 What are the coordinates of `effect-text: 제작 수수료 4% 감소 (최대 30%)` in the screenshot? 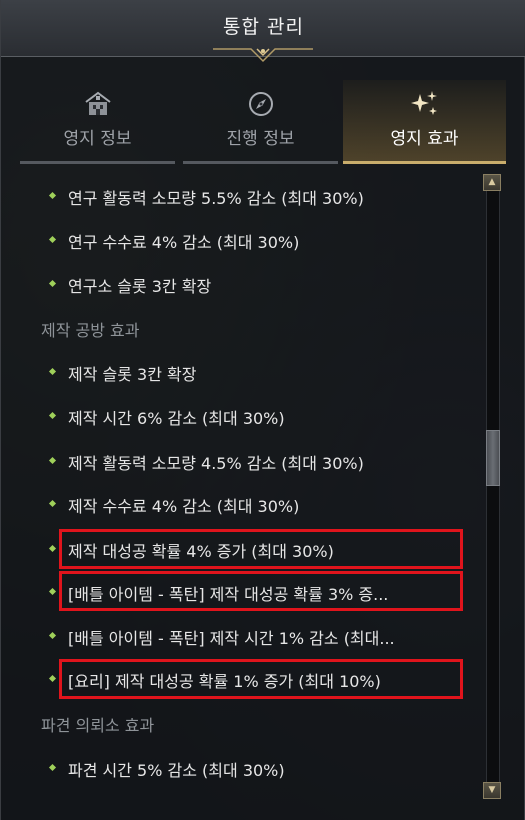 It's located at (184, 506).